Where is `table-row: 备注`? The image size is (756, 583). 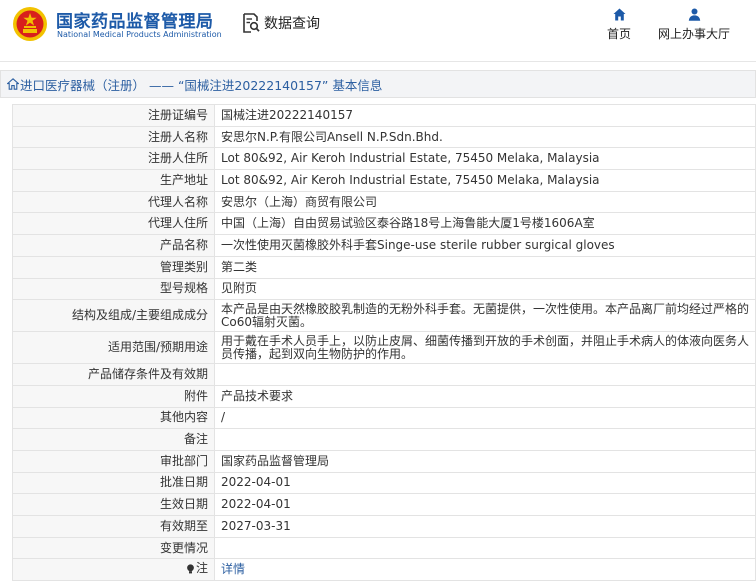 table-row: 备注 is located at coordinates (384, 439).